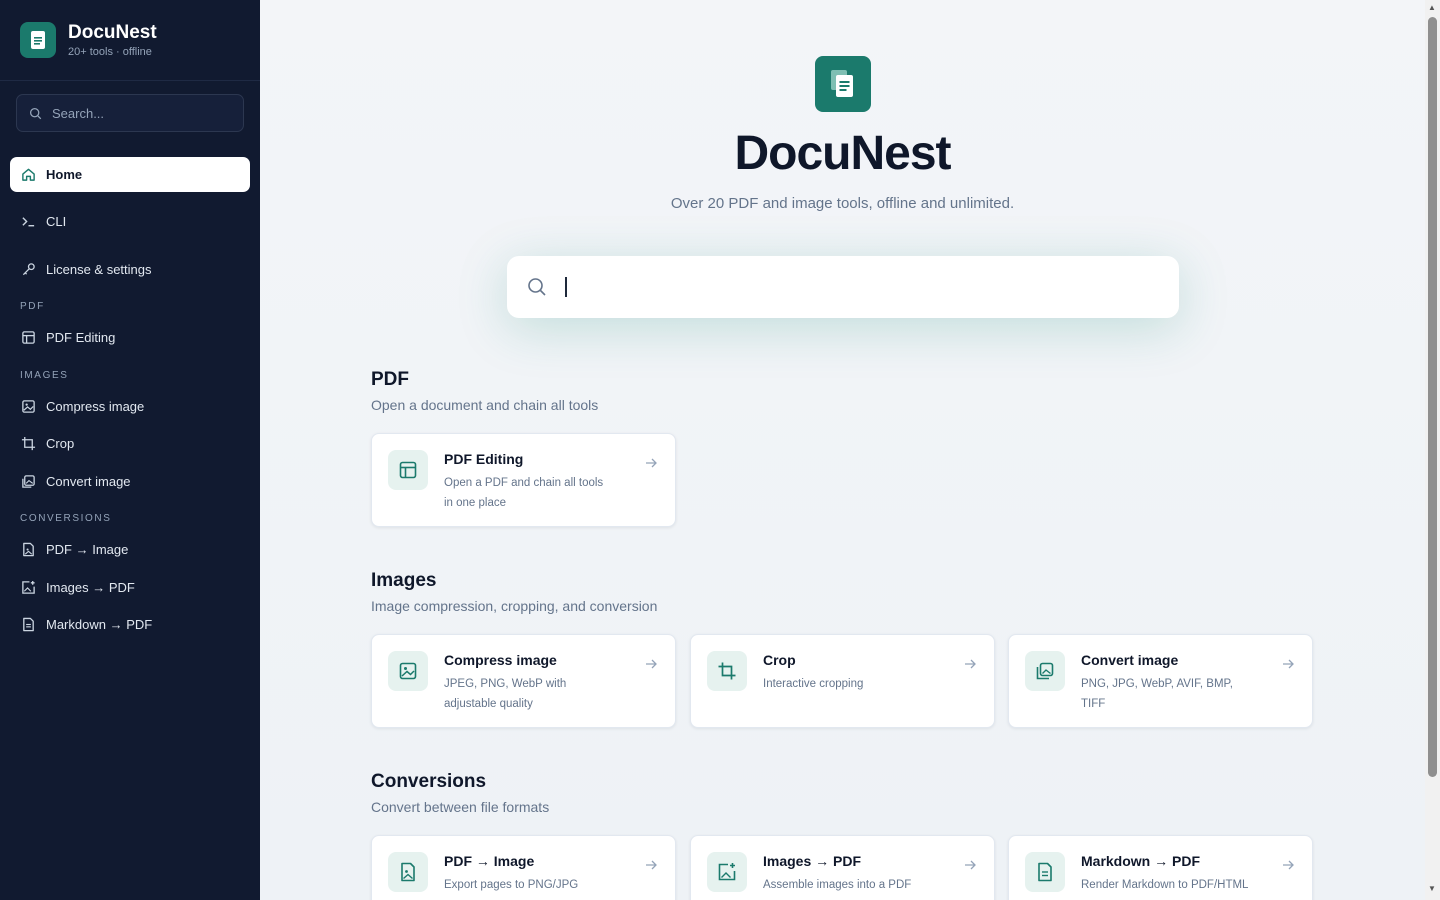  Describe the element at coordinates (32, 306) in the screenshot. I see `section-label-pdf: PDF` at that location.